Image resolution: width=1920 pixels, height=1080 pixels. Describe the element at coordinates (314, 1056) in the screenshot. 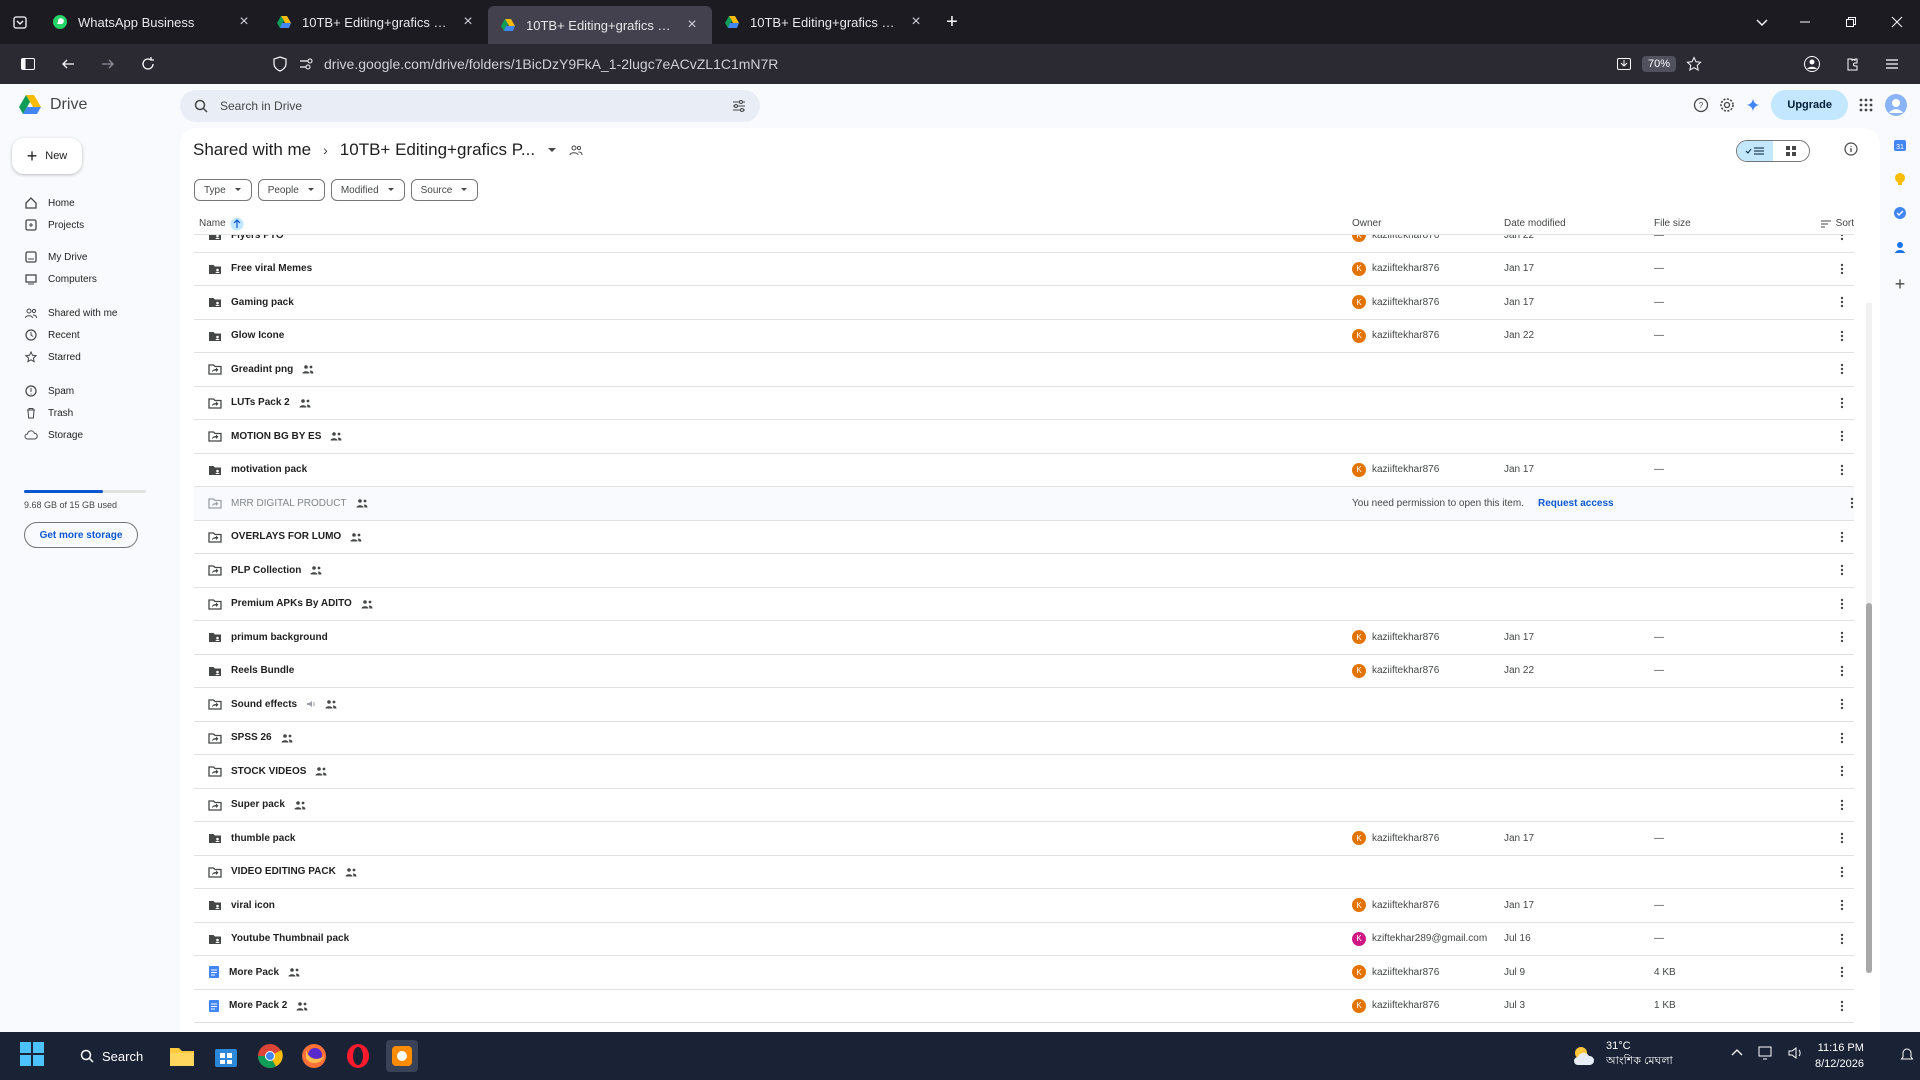

I see `firefox-icon` at that location.